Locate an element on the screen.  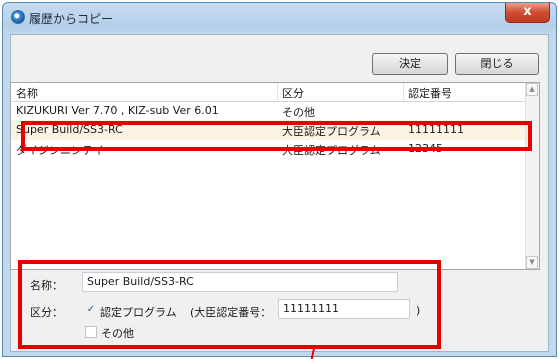
close-button: 閉じる is located at coordinates (497, 64).